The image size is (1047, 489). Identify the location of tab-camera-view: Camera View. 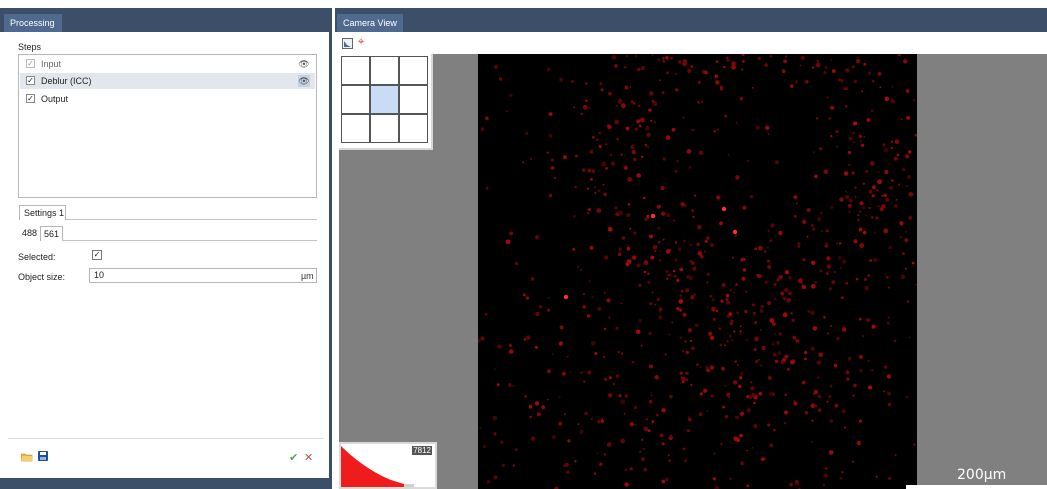
(370, 23).